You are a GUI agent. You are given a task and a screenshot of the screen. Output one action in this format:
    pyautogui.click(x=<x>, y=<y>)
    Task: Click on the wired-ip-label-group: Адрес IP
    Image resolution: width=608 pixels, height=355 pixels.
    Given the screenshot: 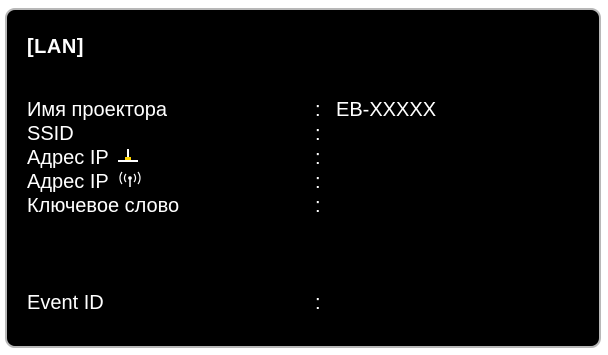 What is the action you would take?
    pyautogui.click(x=83, y=158)
    